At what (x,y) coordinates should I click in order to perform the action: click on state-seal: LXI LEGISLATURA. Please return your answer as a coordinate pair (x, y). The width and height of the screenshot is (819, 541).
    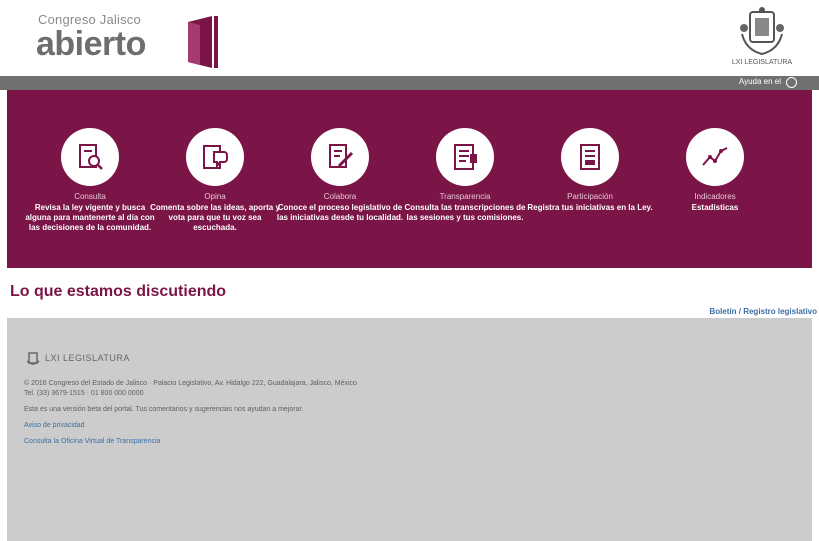
    Looking at the image, I should click on (762, 38).